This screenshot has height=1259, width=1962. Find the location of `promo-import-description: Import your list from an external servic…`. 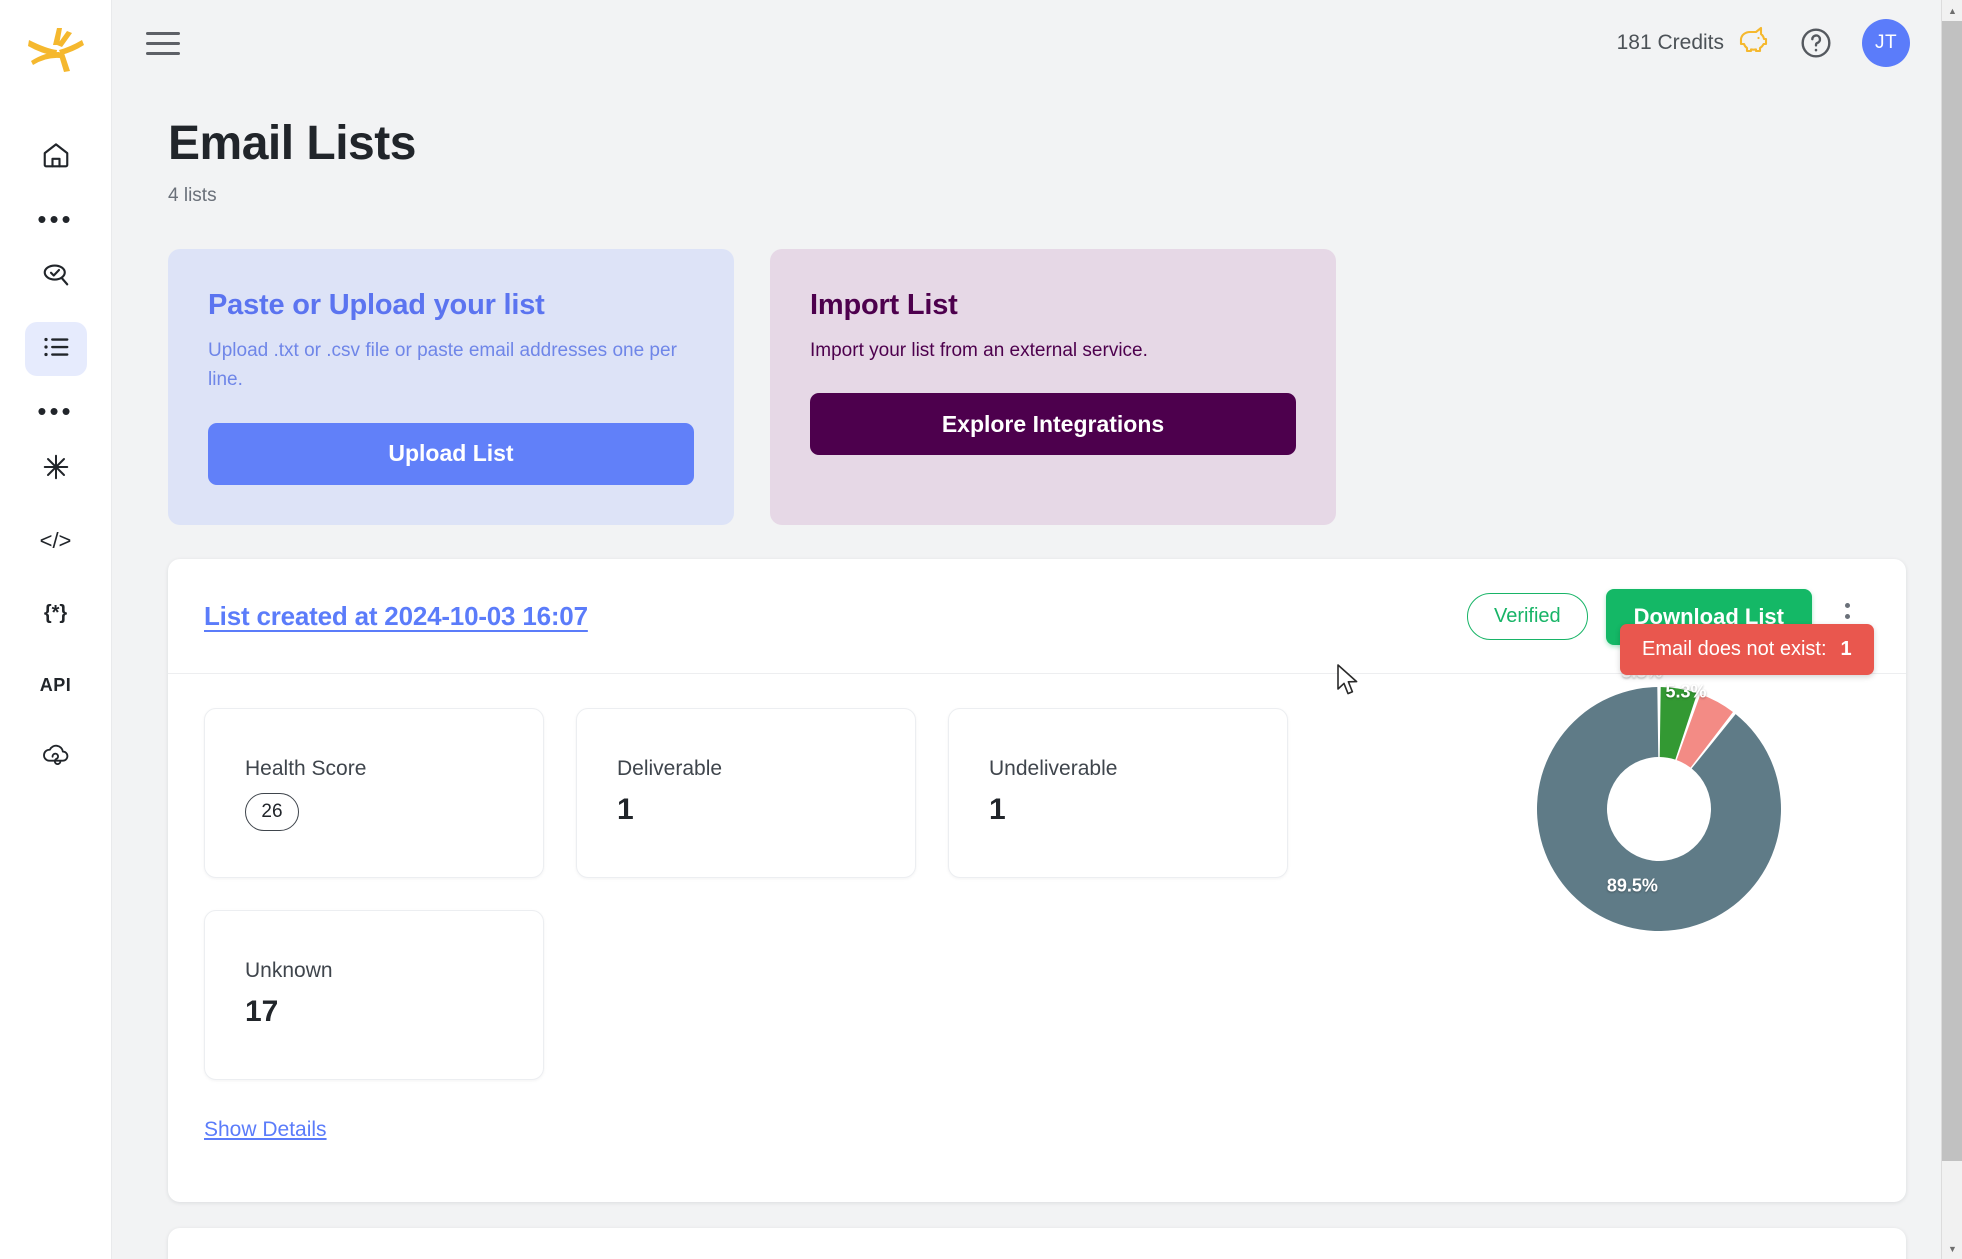

promo-import-description: Import your list from an external servic… is located at coordinates (979, 350).